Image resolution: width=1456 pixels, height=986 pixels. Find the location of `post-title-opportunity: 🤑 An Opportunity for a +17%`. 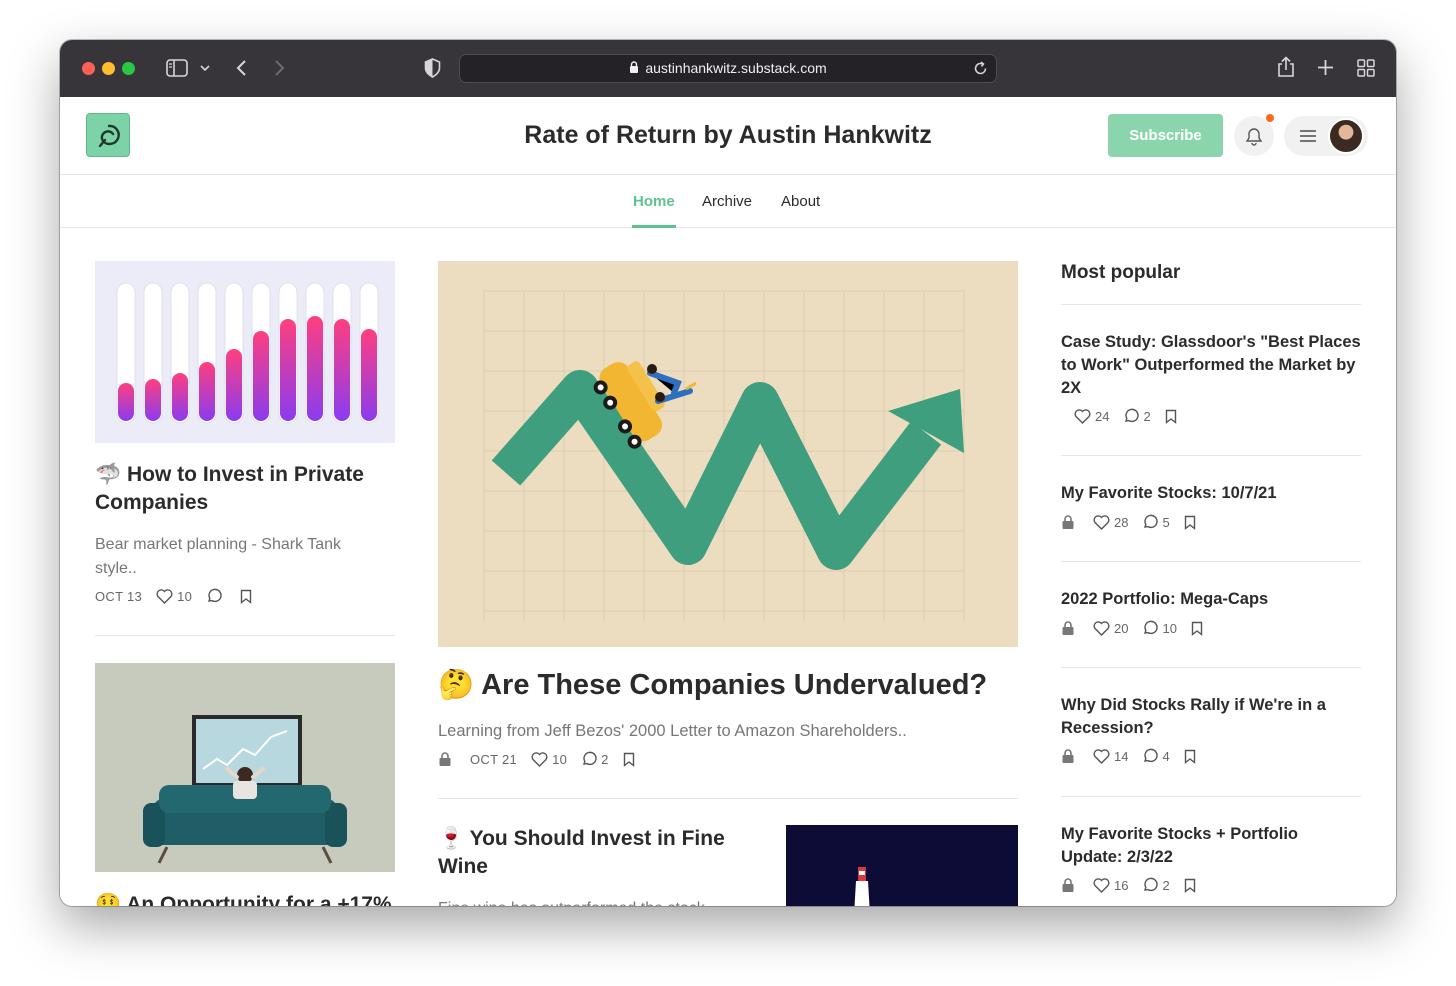

post-title-opportunity: 🤑 An Opportunity for a +17% is located at coordinates (255, 898).